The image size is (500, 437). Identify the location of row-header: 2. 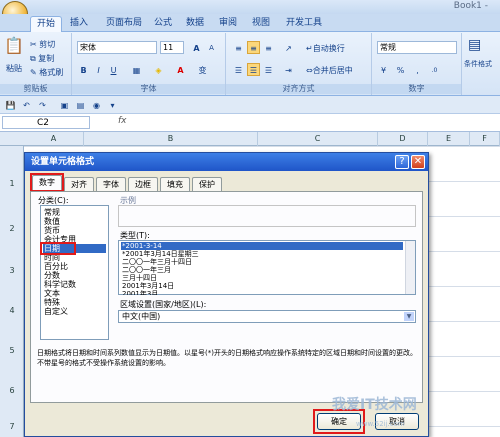
(12, 228).